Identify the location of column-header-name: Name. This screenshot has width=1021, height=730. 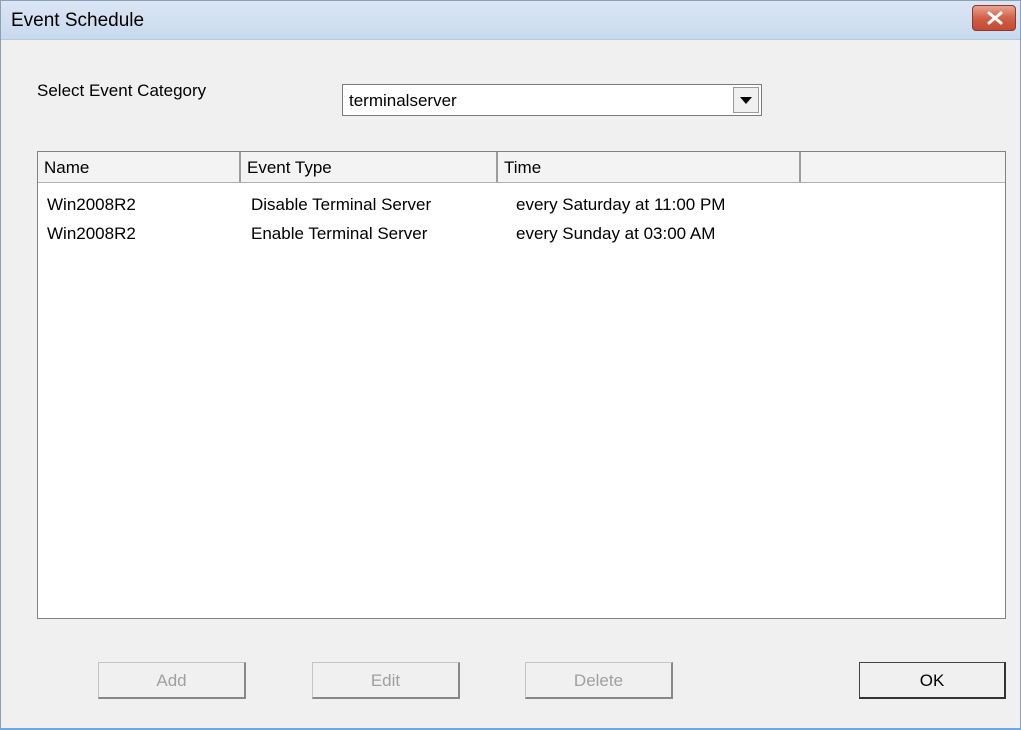
(139, 167).